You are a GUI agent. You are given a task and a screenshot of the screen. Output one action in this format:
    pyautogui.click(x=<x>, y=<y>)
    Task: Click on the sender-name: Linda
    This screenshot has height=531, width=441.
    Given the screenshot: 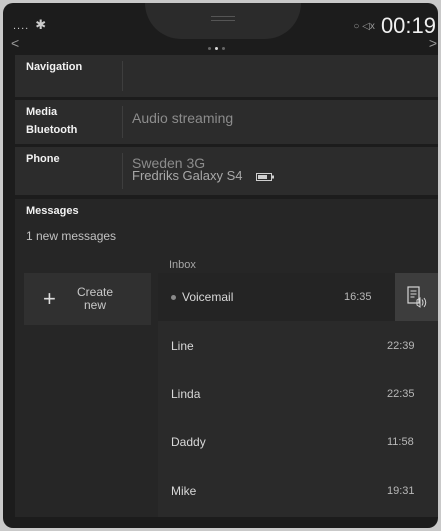 What is the action you would take?
    pyautogui.click(x=186, y=394)
    